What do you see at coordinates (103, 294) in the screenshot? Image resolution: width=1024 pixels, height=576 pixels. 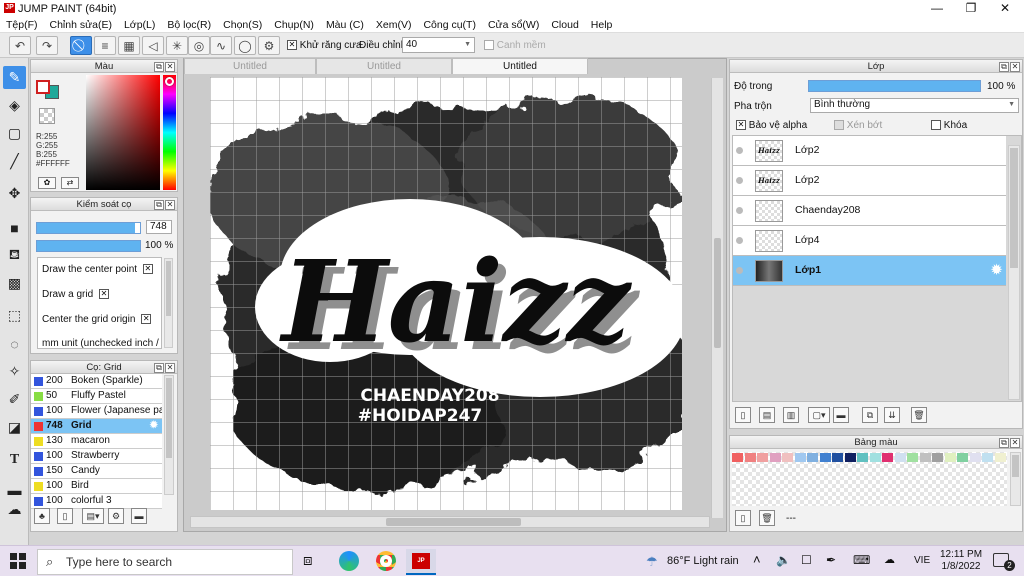 I see `draw-grid-checkbox: ✕` at bounding box center [103, 294].